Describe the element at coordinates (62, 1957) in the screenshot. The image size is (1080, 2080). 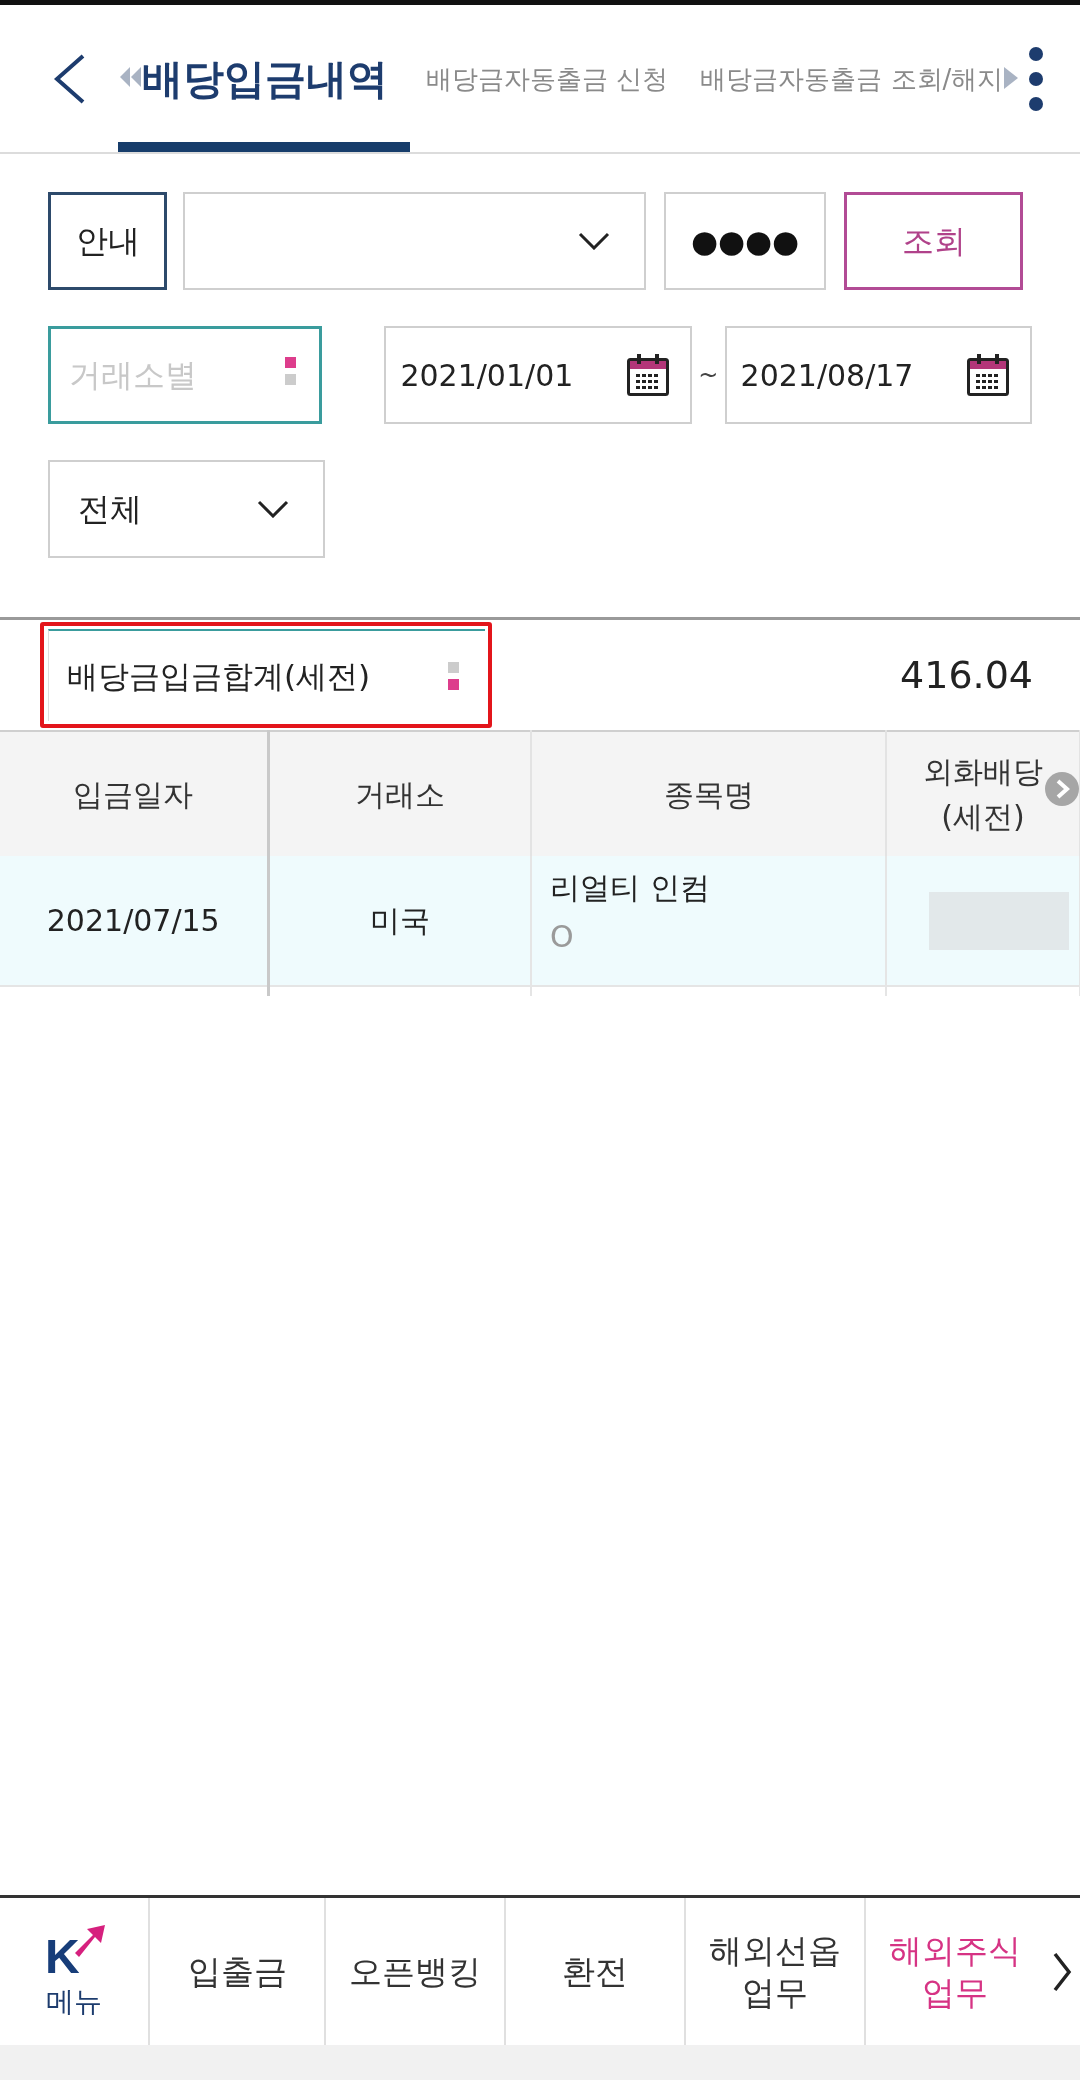
I see `logo-letter: K` at that location.